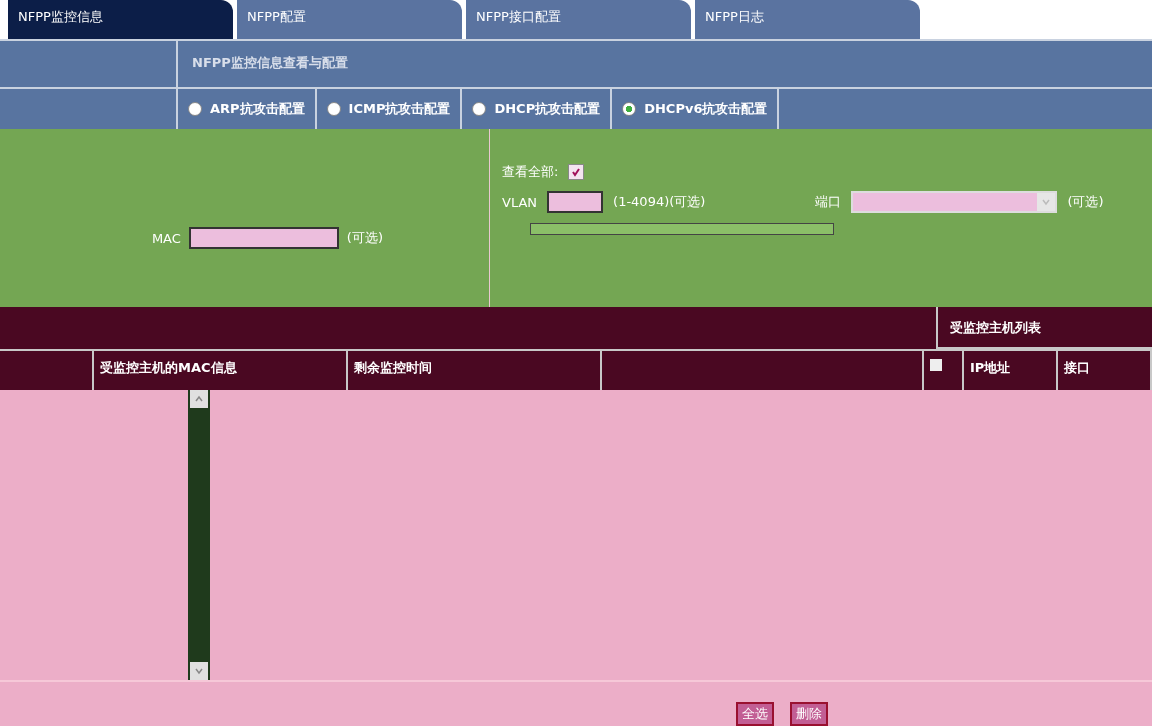  I want to click on action-button: 全选, so click(755, 714).